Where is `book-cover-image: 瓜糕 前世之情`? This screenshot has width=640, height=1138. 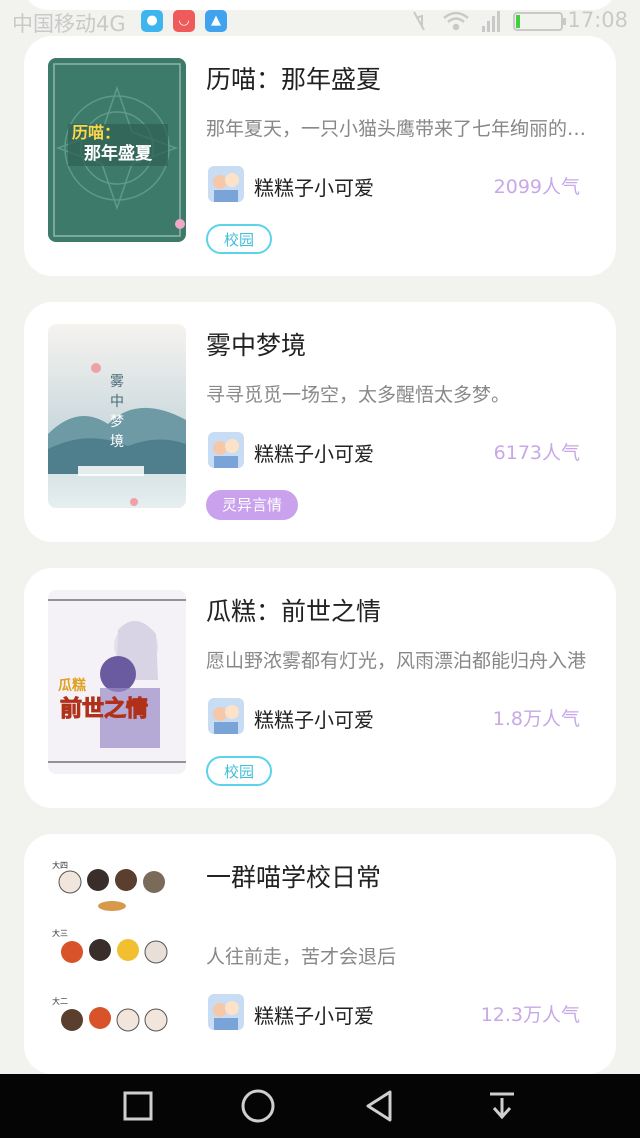 book-cover-image: 瓜糕 前世之情 is located at coordinates (117, 682).